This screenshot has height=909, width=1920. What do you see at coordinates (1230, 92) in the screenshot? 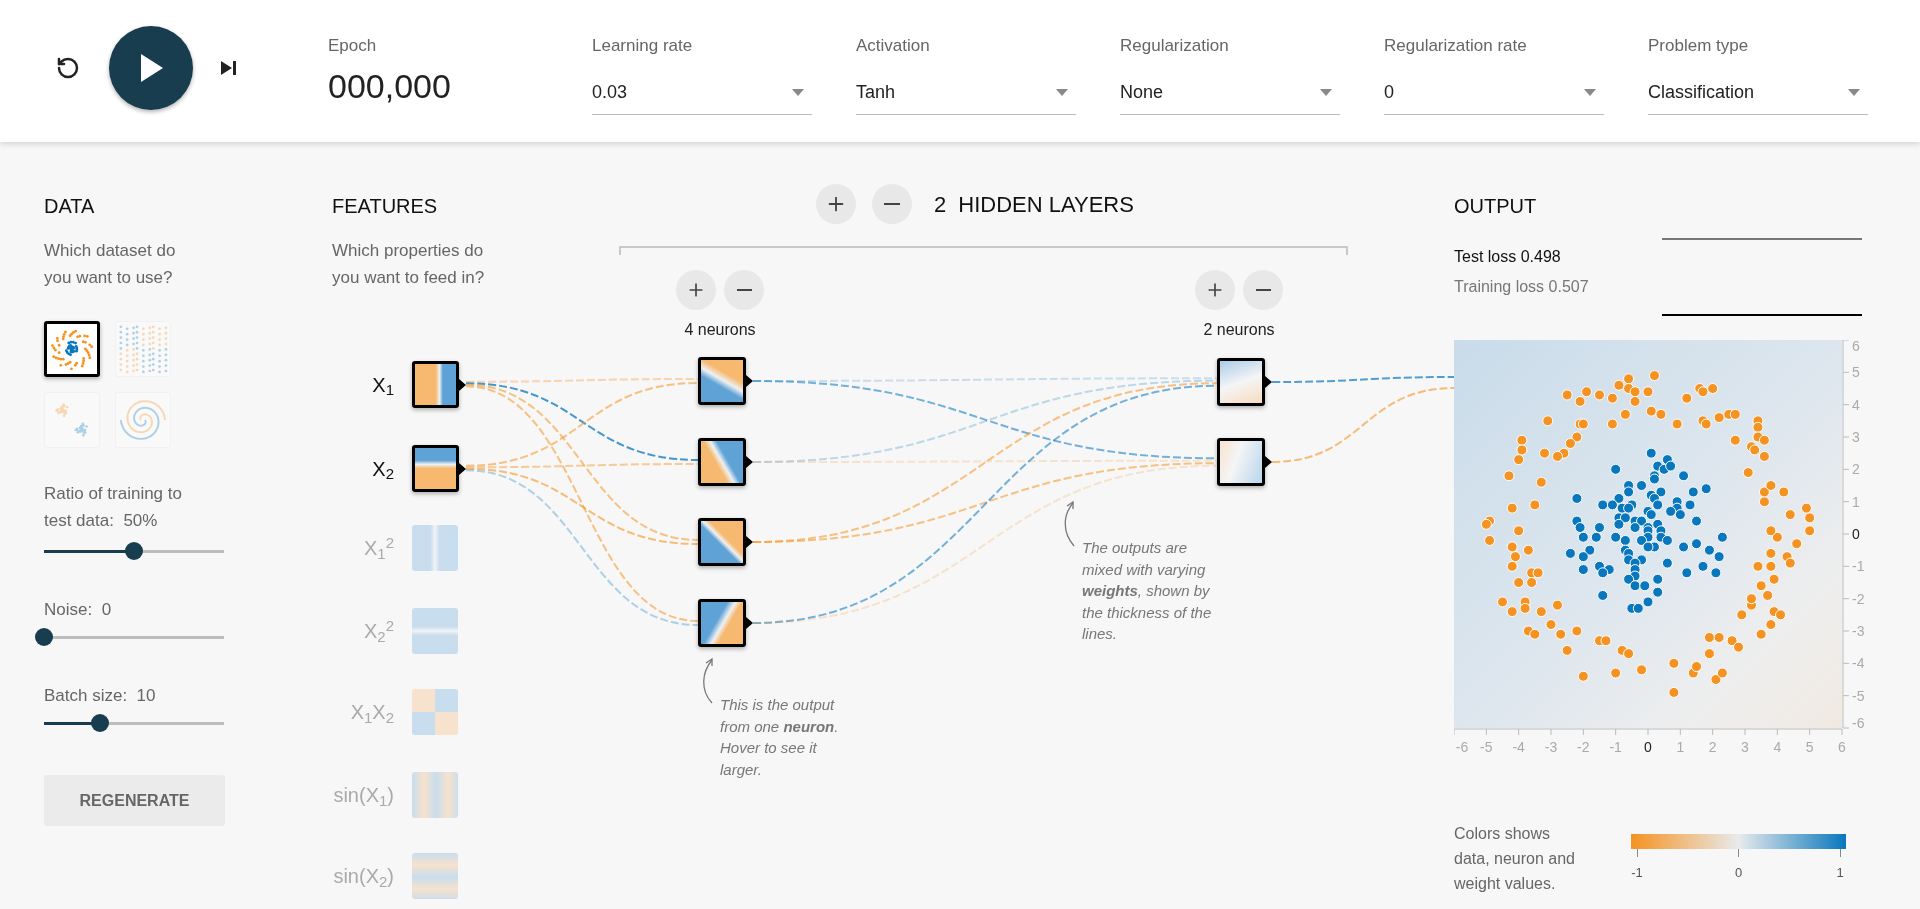
I see `dropdown-select: None` at bounding box center [1230, 92].